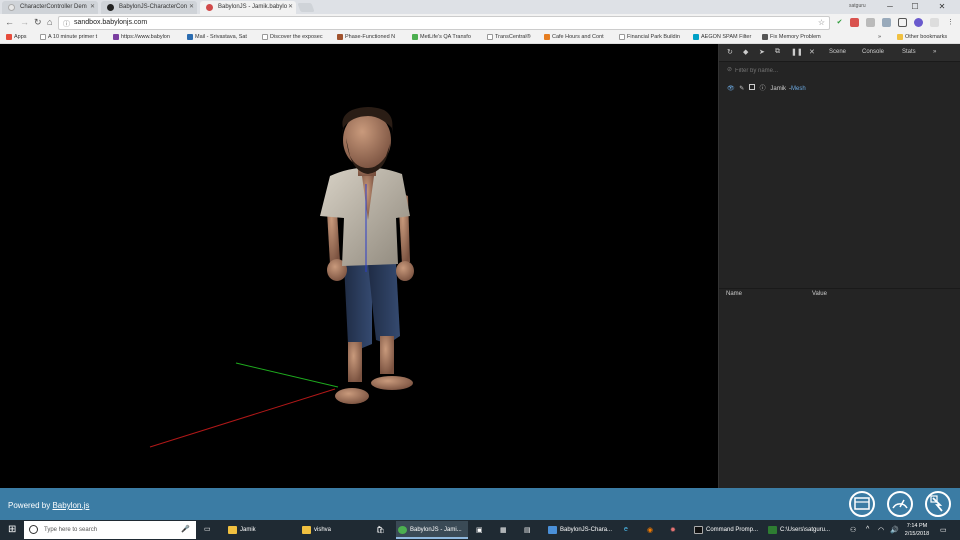  I want to click on filter-input, so click(839, 71).